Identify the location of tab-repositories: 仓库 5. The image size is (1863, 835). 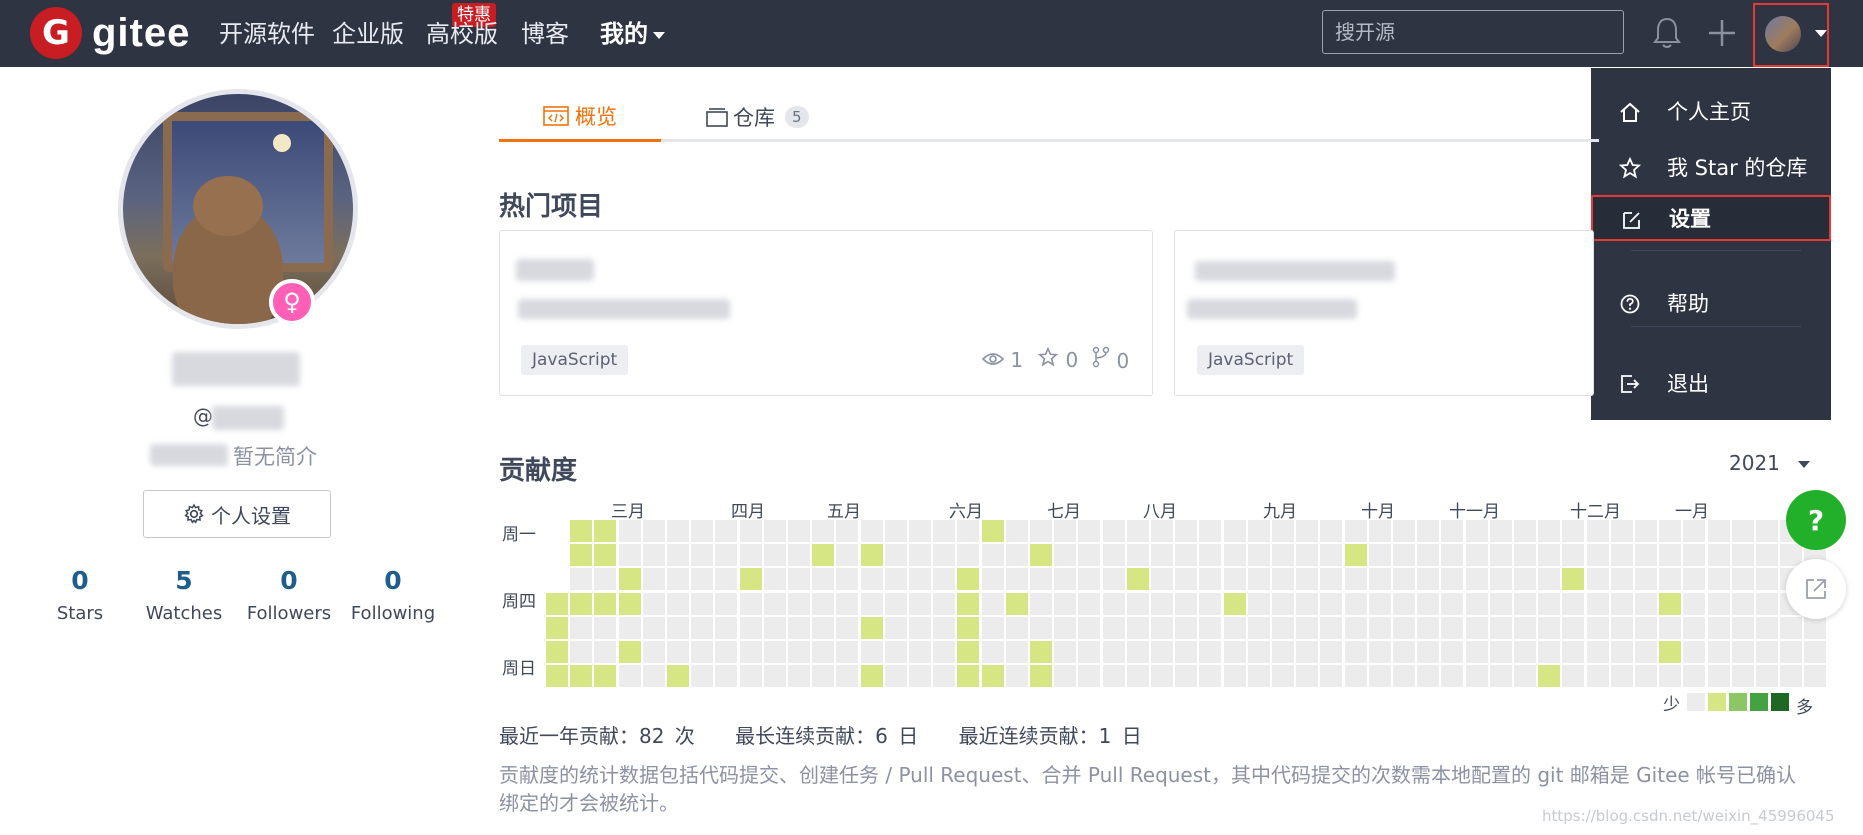
(757, 117).